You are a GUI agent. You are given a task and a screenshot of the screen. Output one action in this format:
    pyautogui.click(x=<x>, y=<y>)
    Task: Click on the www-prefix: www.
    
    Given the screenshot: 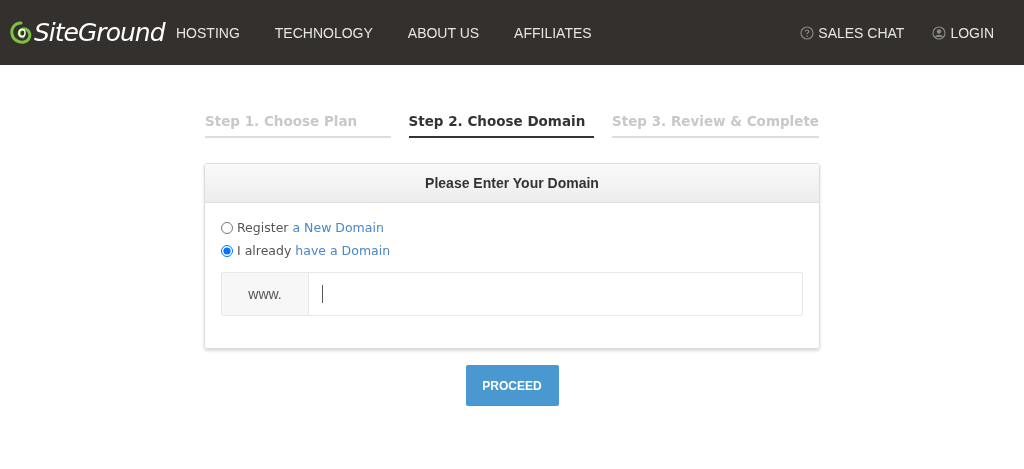 What is the action you would take?
    pyautogui.click(x=265, y=294)
    